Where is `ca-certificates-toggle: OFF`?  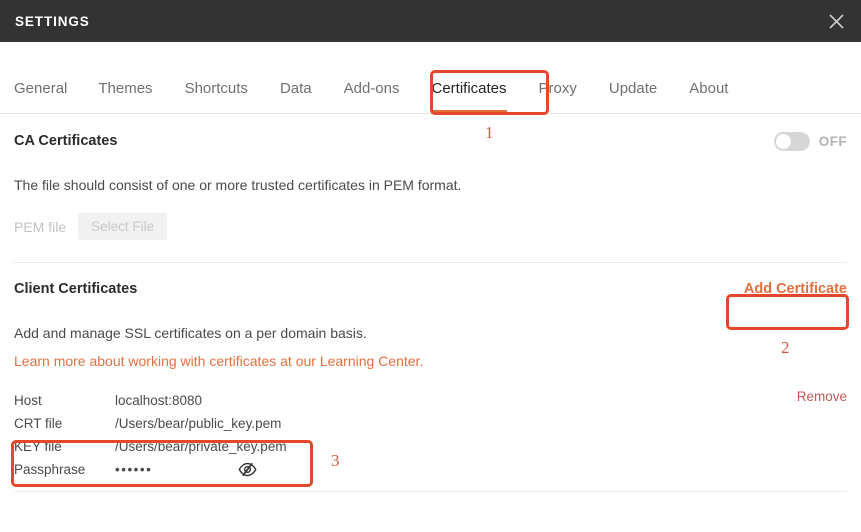 ca-certificates-toggle: OFF is located at coordinates (810, 141).